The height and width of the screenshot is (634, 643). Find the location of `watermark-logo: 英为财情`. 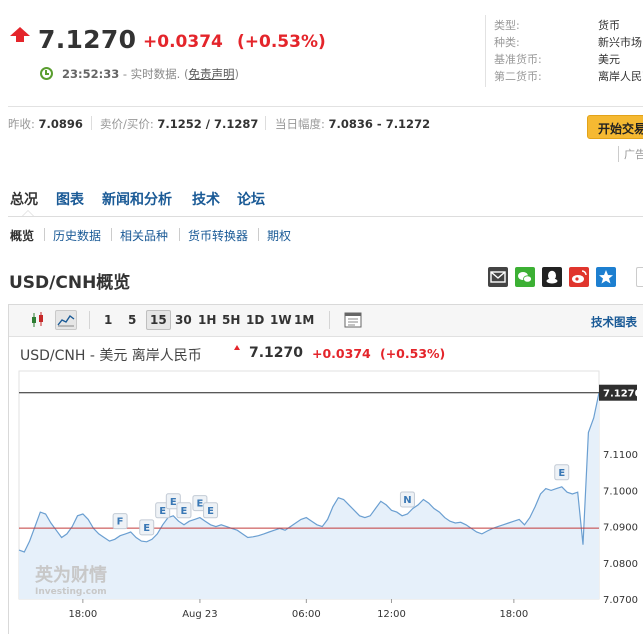

watermark-logo: 英为财情 is located at coordinates (70, 575).